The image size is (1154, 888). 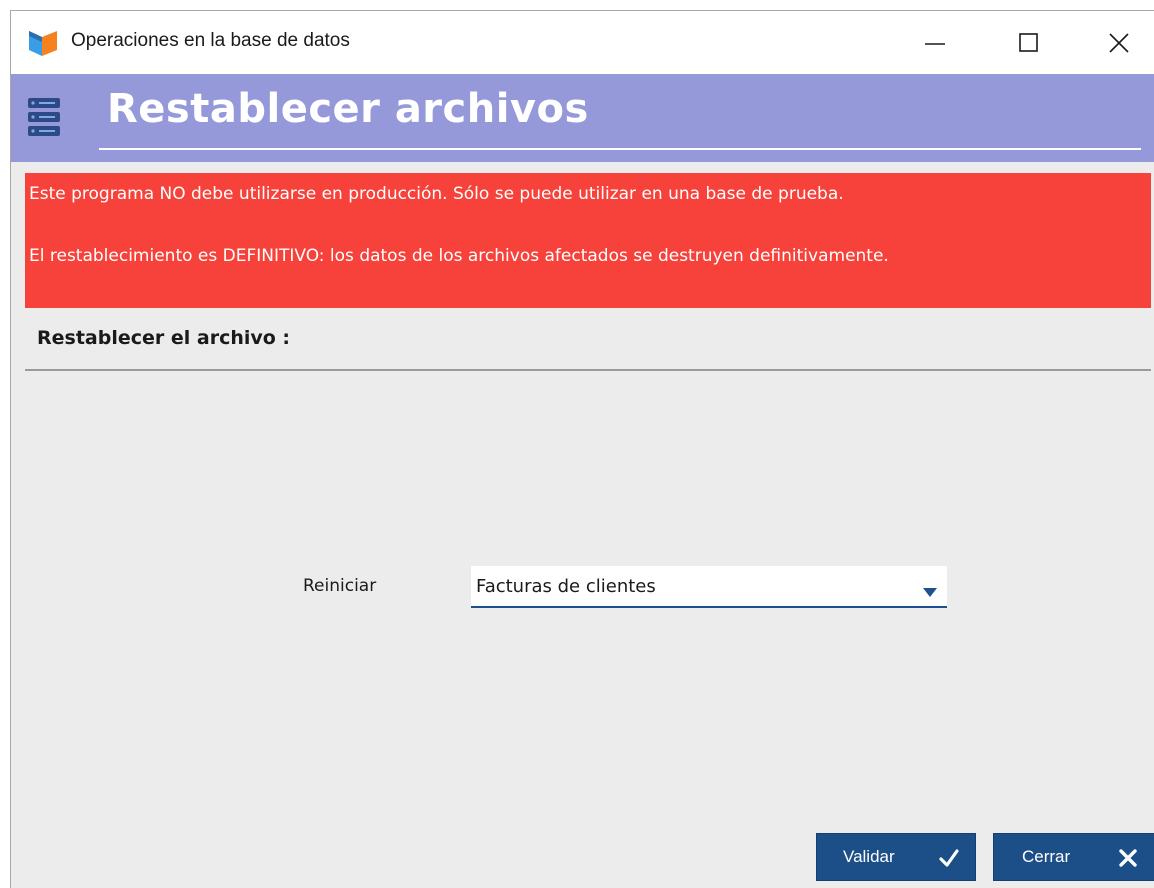 I want to click on page-title: Restablecer archivos, so click(x=348, y=109).